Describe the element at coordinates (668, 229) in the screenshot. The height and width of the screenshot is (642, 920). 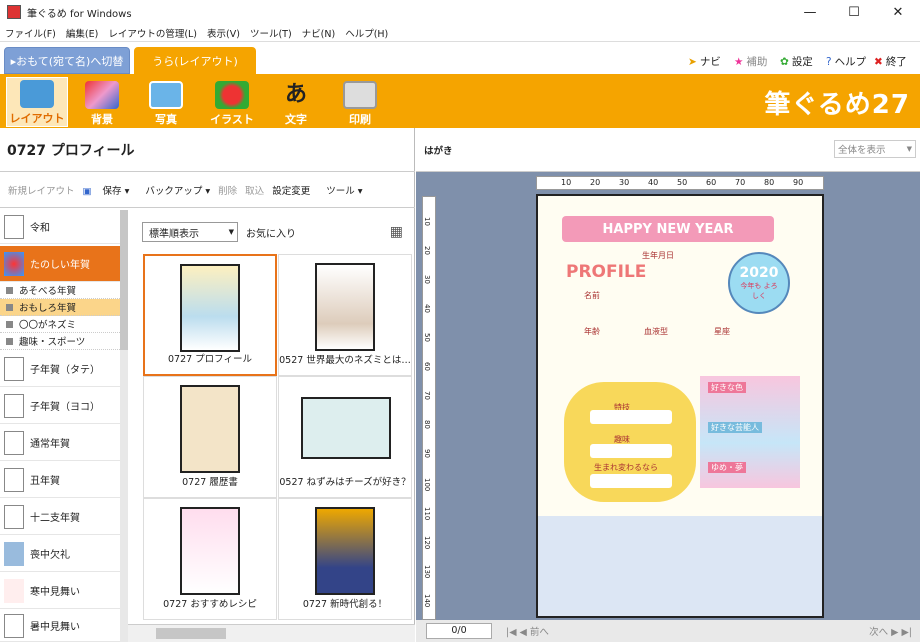
I see `card-heading: HAPPY NEW YEAR` at that location.